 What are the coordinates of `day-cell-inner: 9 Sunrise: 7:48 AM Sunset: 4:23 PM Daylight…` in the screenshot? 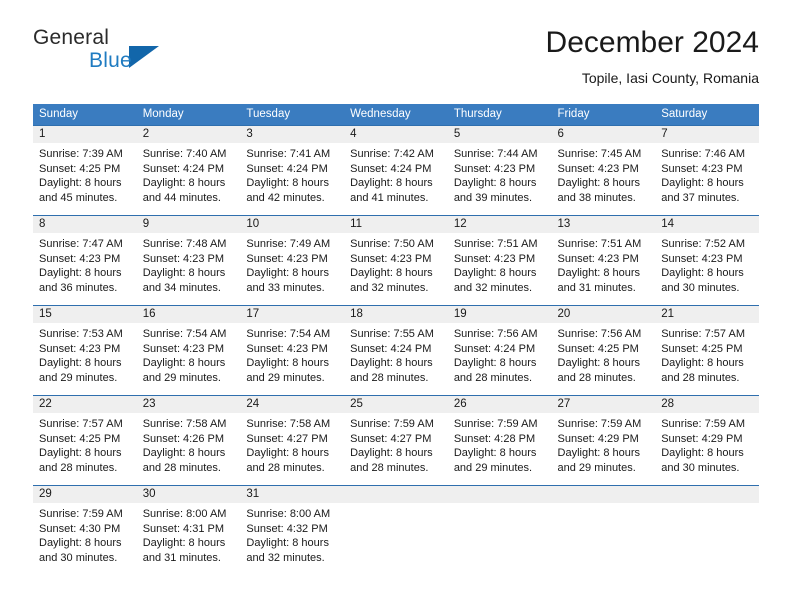 It's located at (188, 260).